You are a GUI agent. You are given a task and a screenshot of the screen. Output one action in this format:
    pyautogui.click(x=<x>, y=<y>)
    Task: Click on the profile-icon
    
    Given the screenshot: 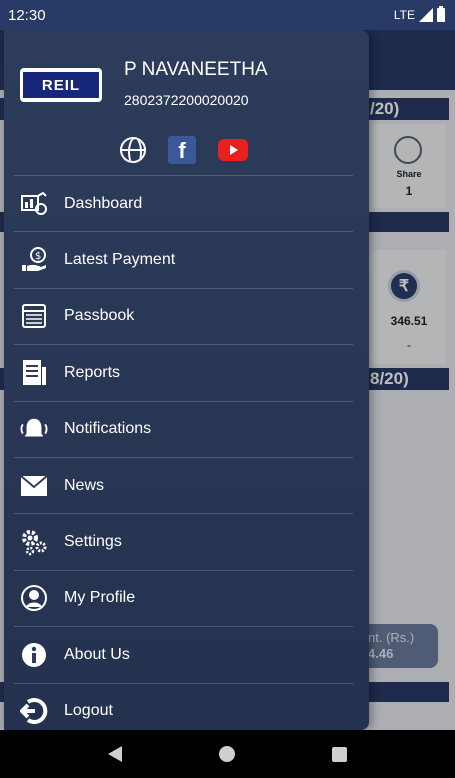 What is the action you would take?
    pyautogui.click(x=34, y=598)
    